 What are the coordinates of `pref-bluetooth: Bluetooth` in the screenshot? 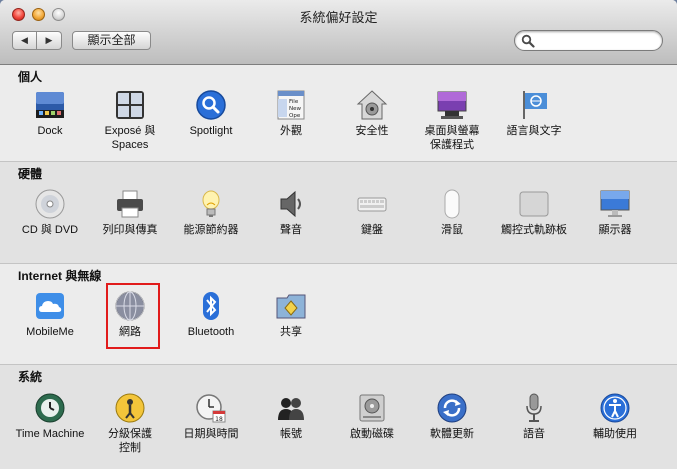 It's located at (211, 314).